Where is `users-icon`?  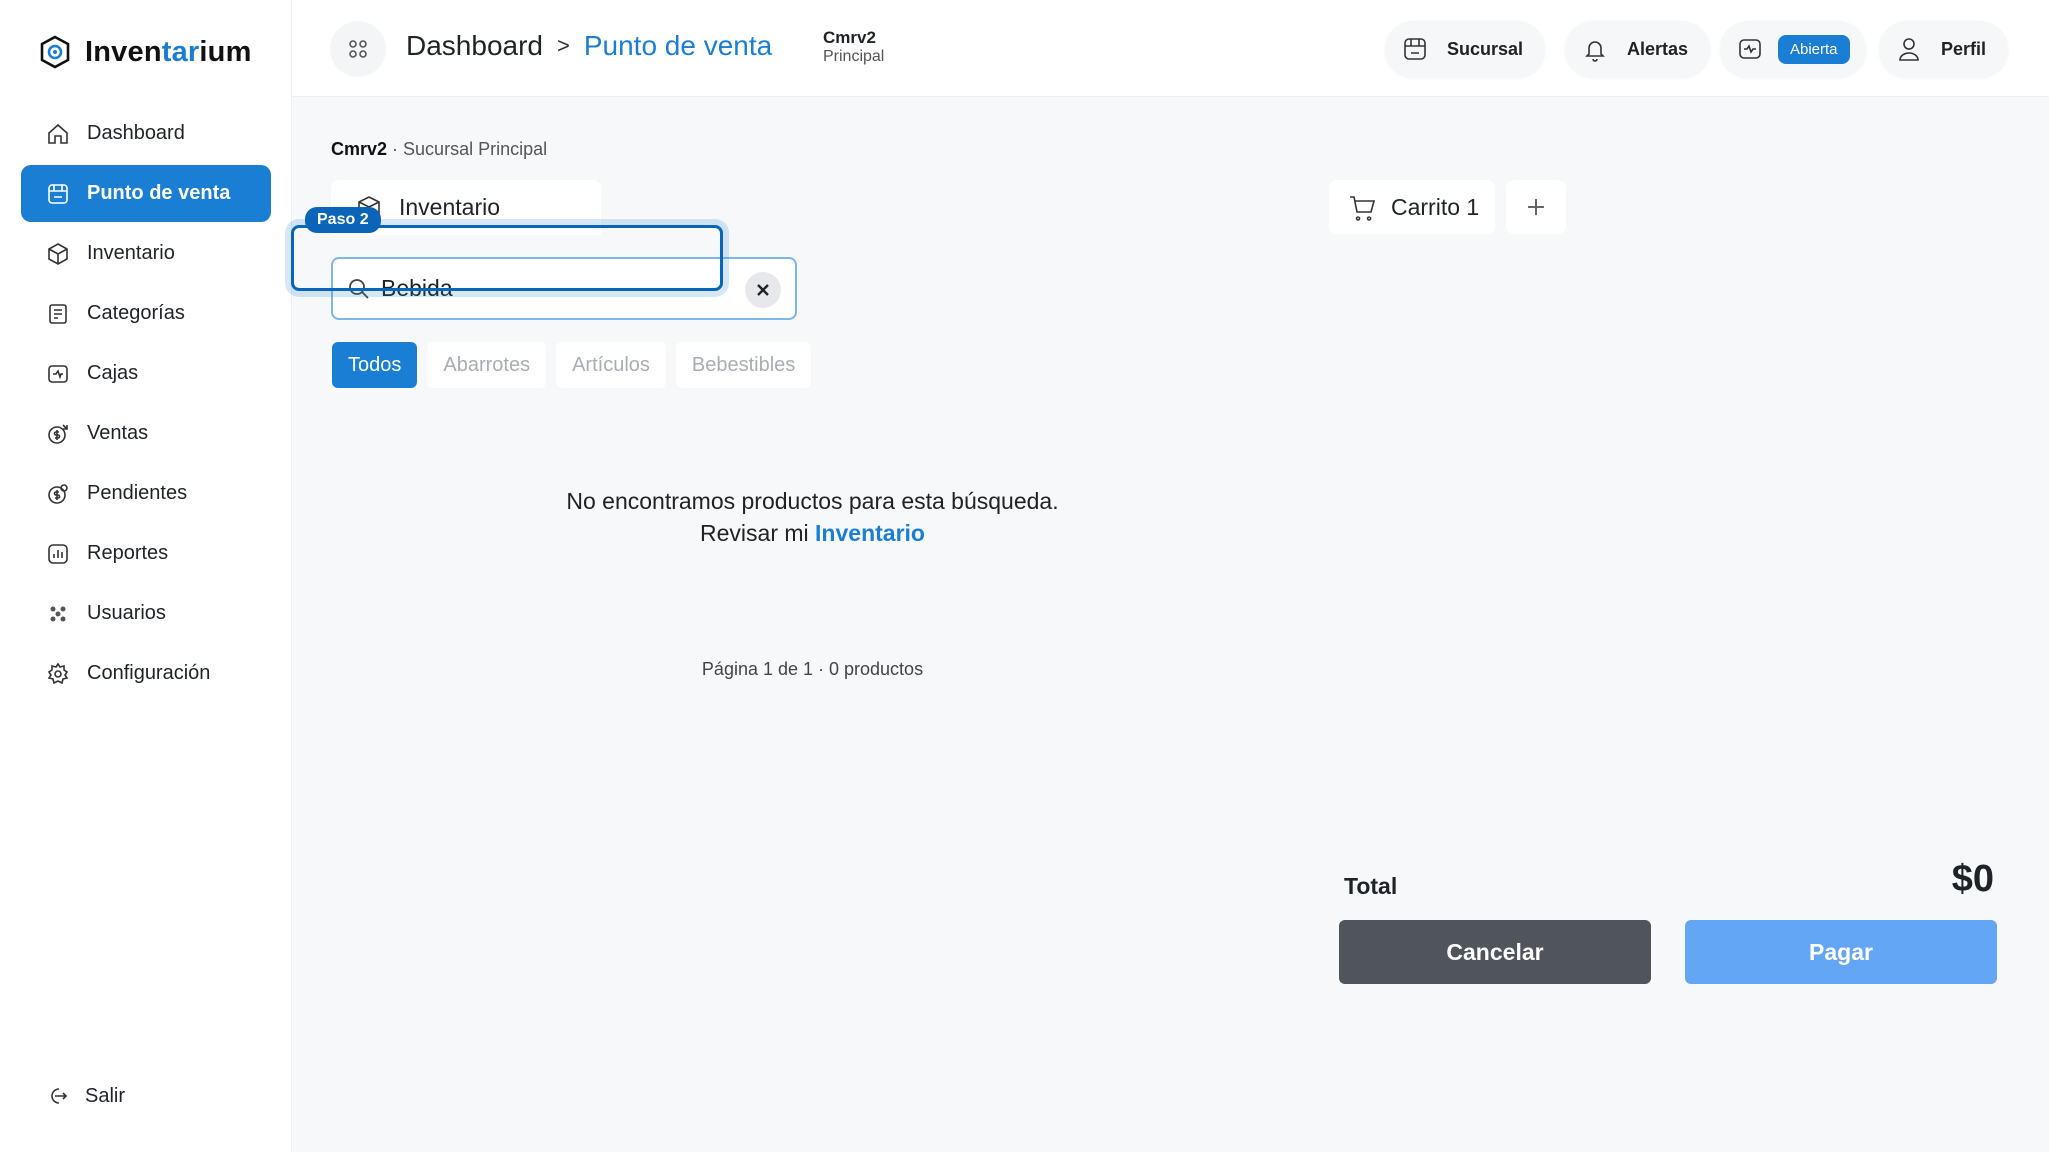
users-icon is located at coordinates (58, 614).